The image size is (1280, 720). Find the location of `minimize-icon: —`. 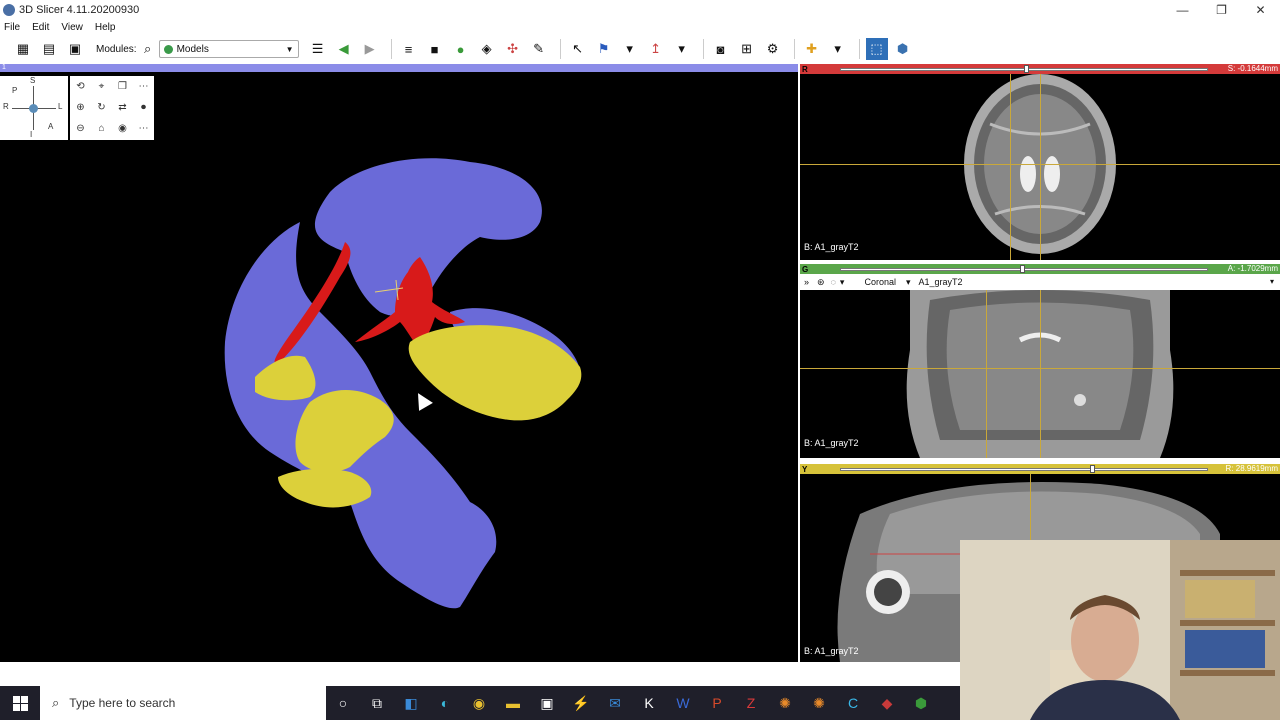

minimize-icon: — is located at coordinates (1182, 10).